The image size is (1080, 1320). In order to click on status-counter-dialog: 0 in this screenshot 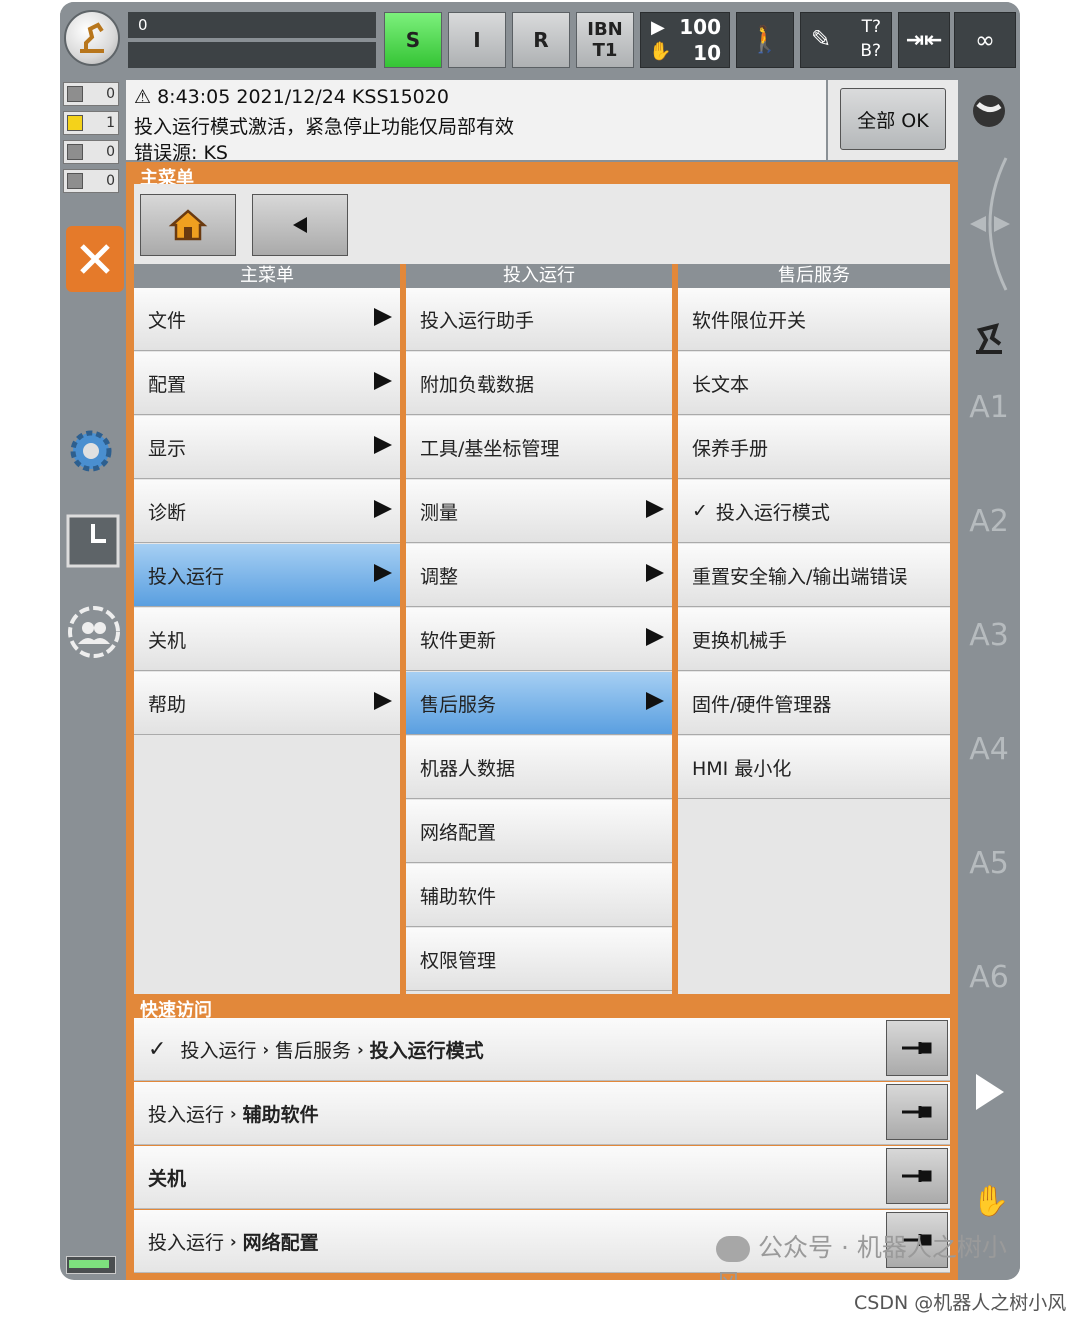, I will do `click(91, 181)`.